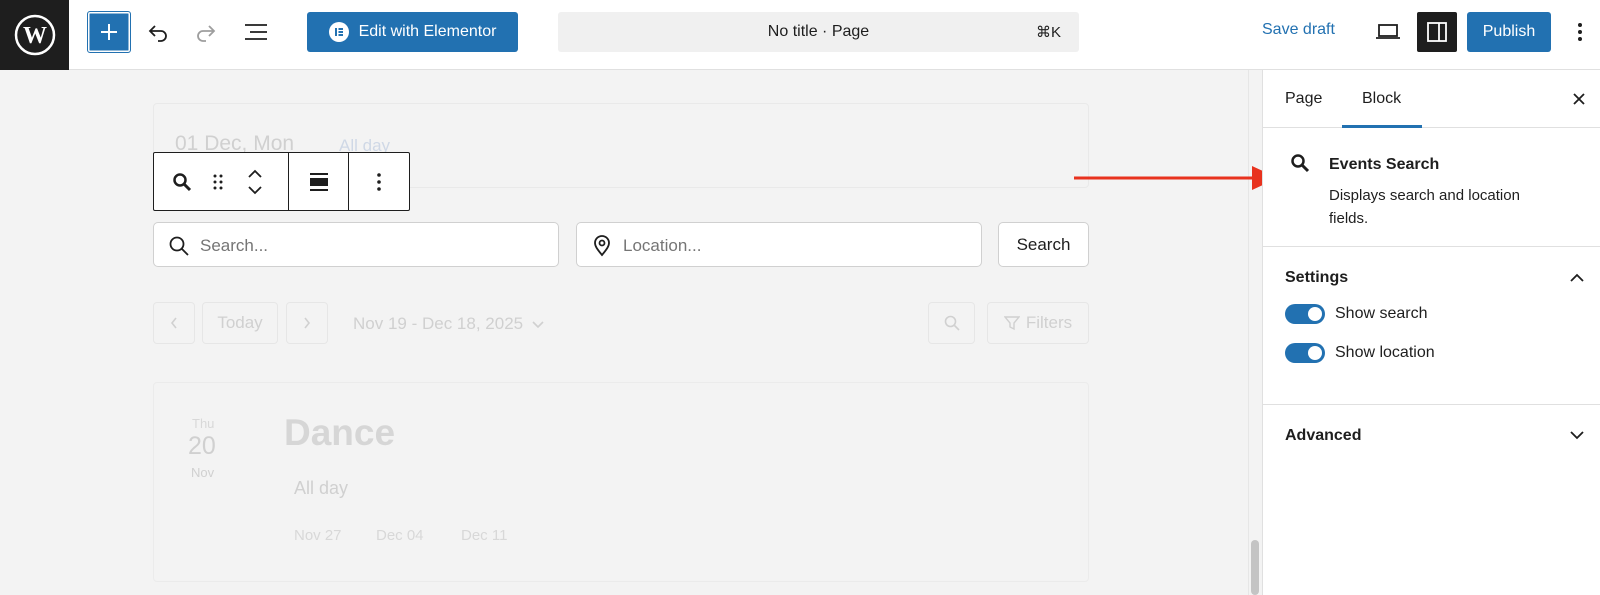 The width and height of the screenshot is (1600, 595). Describe the element at coordinates (1424, 207) in the screenshot. I see `block-description: Displays search and location fields.` at that location.